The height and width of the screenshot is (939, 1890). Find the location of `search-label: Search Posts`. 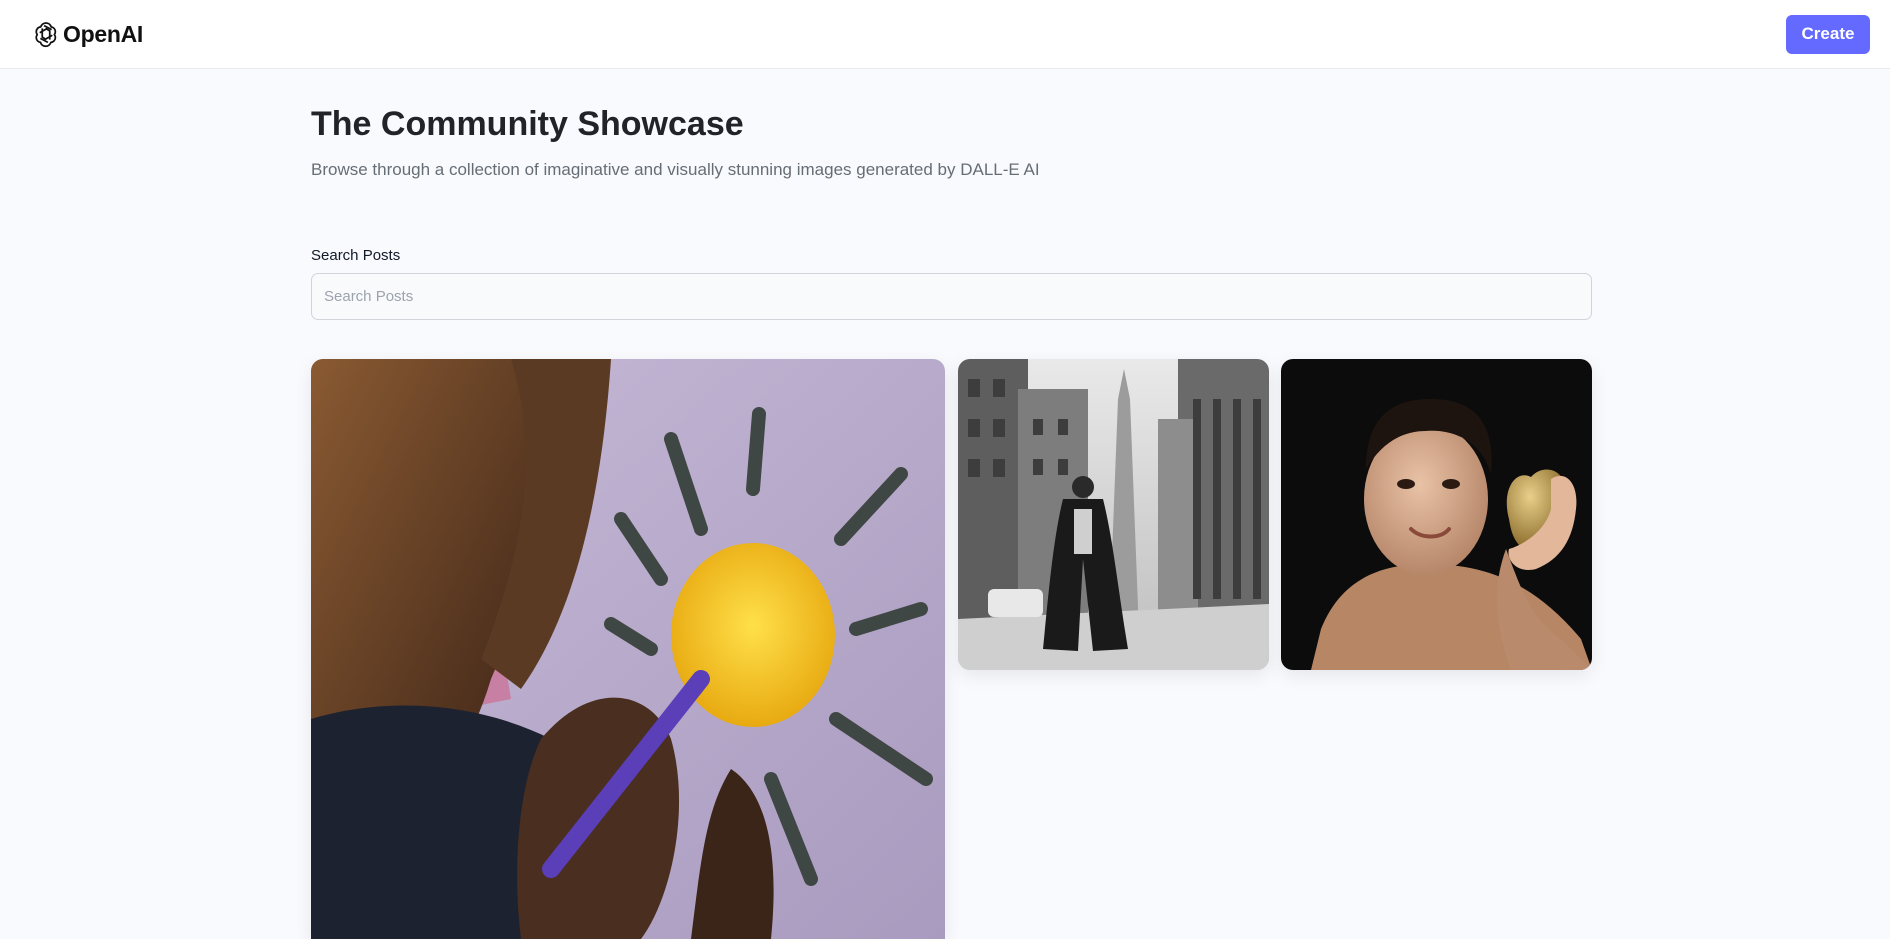

search-label: Search Posts is located at coordinates (356, 255).